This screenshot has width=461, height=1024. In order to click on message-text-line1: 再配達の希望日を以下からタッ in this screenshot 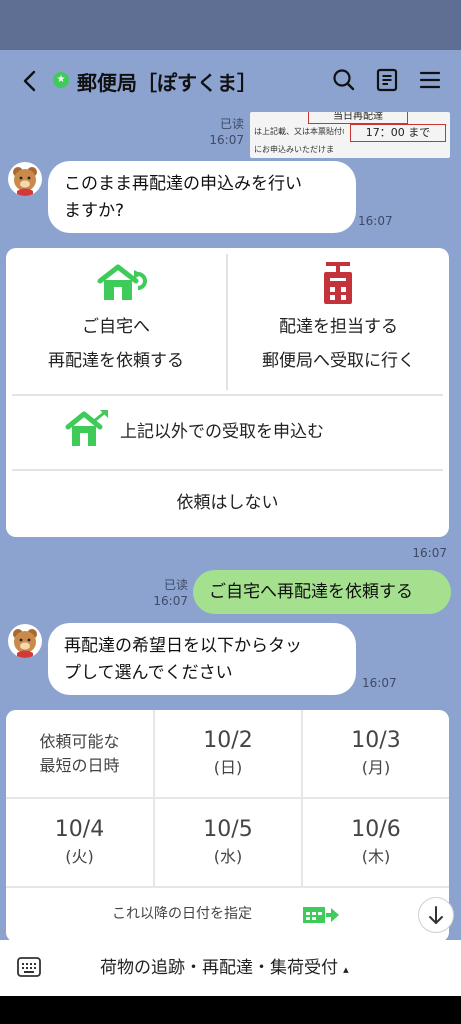, I will do `click(183, 646)`.